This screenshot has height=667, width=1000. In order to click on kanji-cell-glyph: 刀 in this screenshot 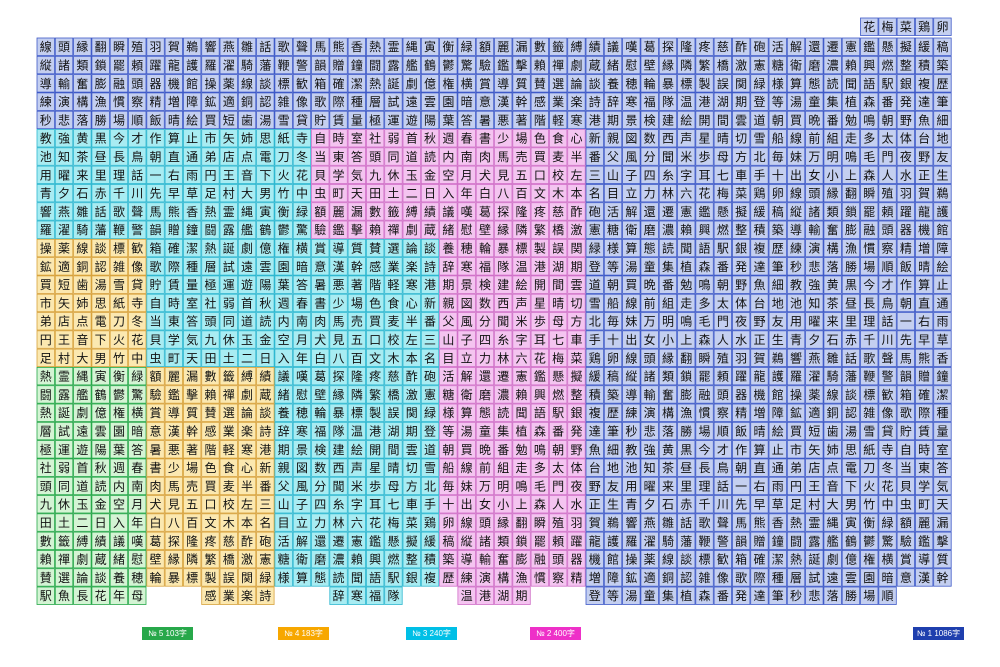, I will do `click(869, 468)`.